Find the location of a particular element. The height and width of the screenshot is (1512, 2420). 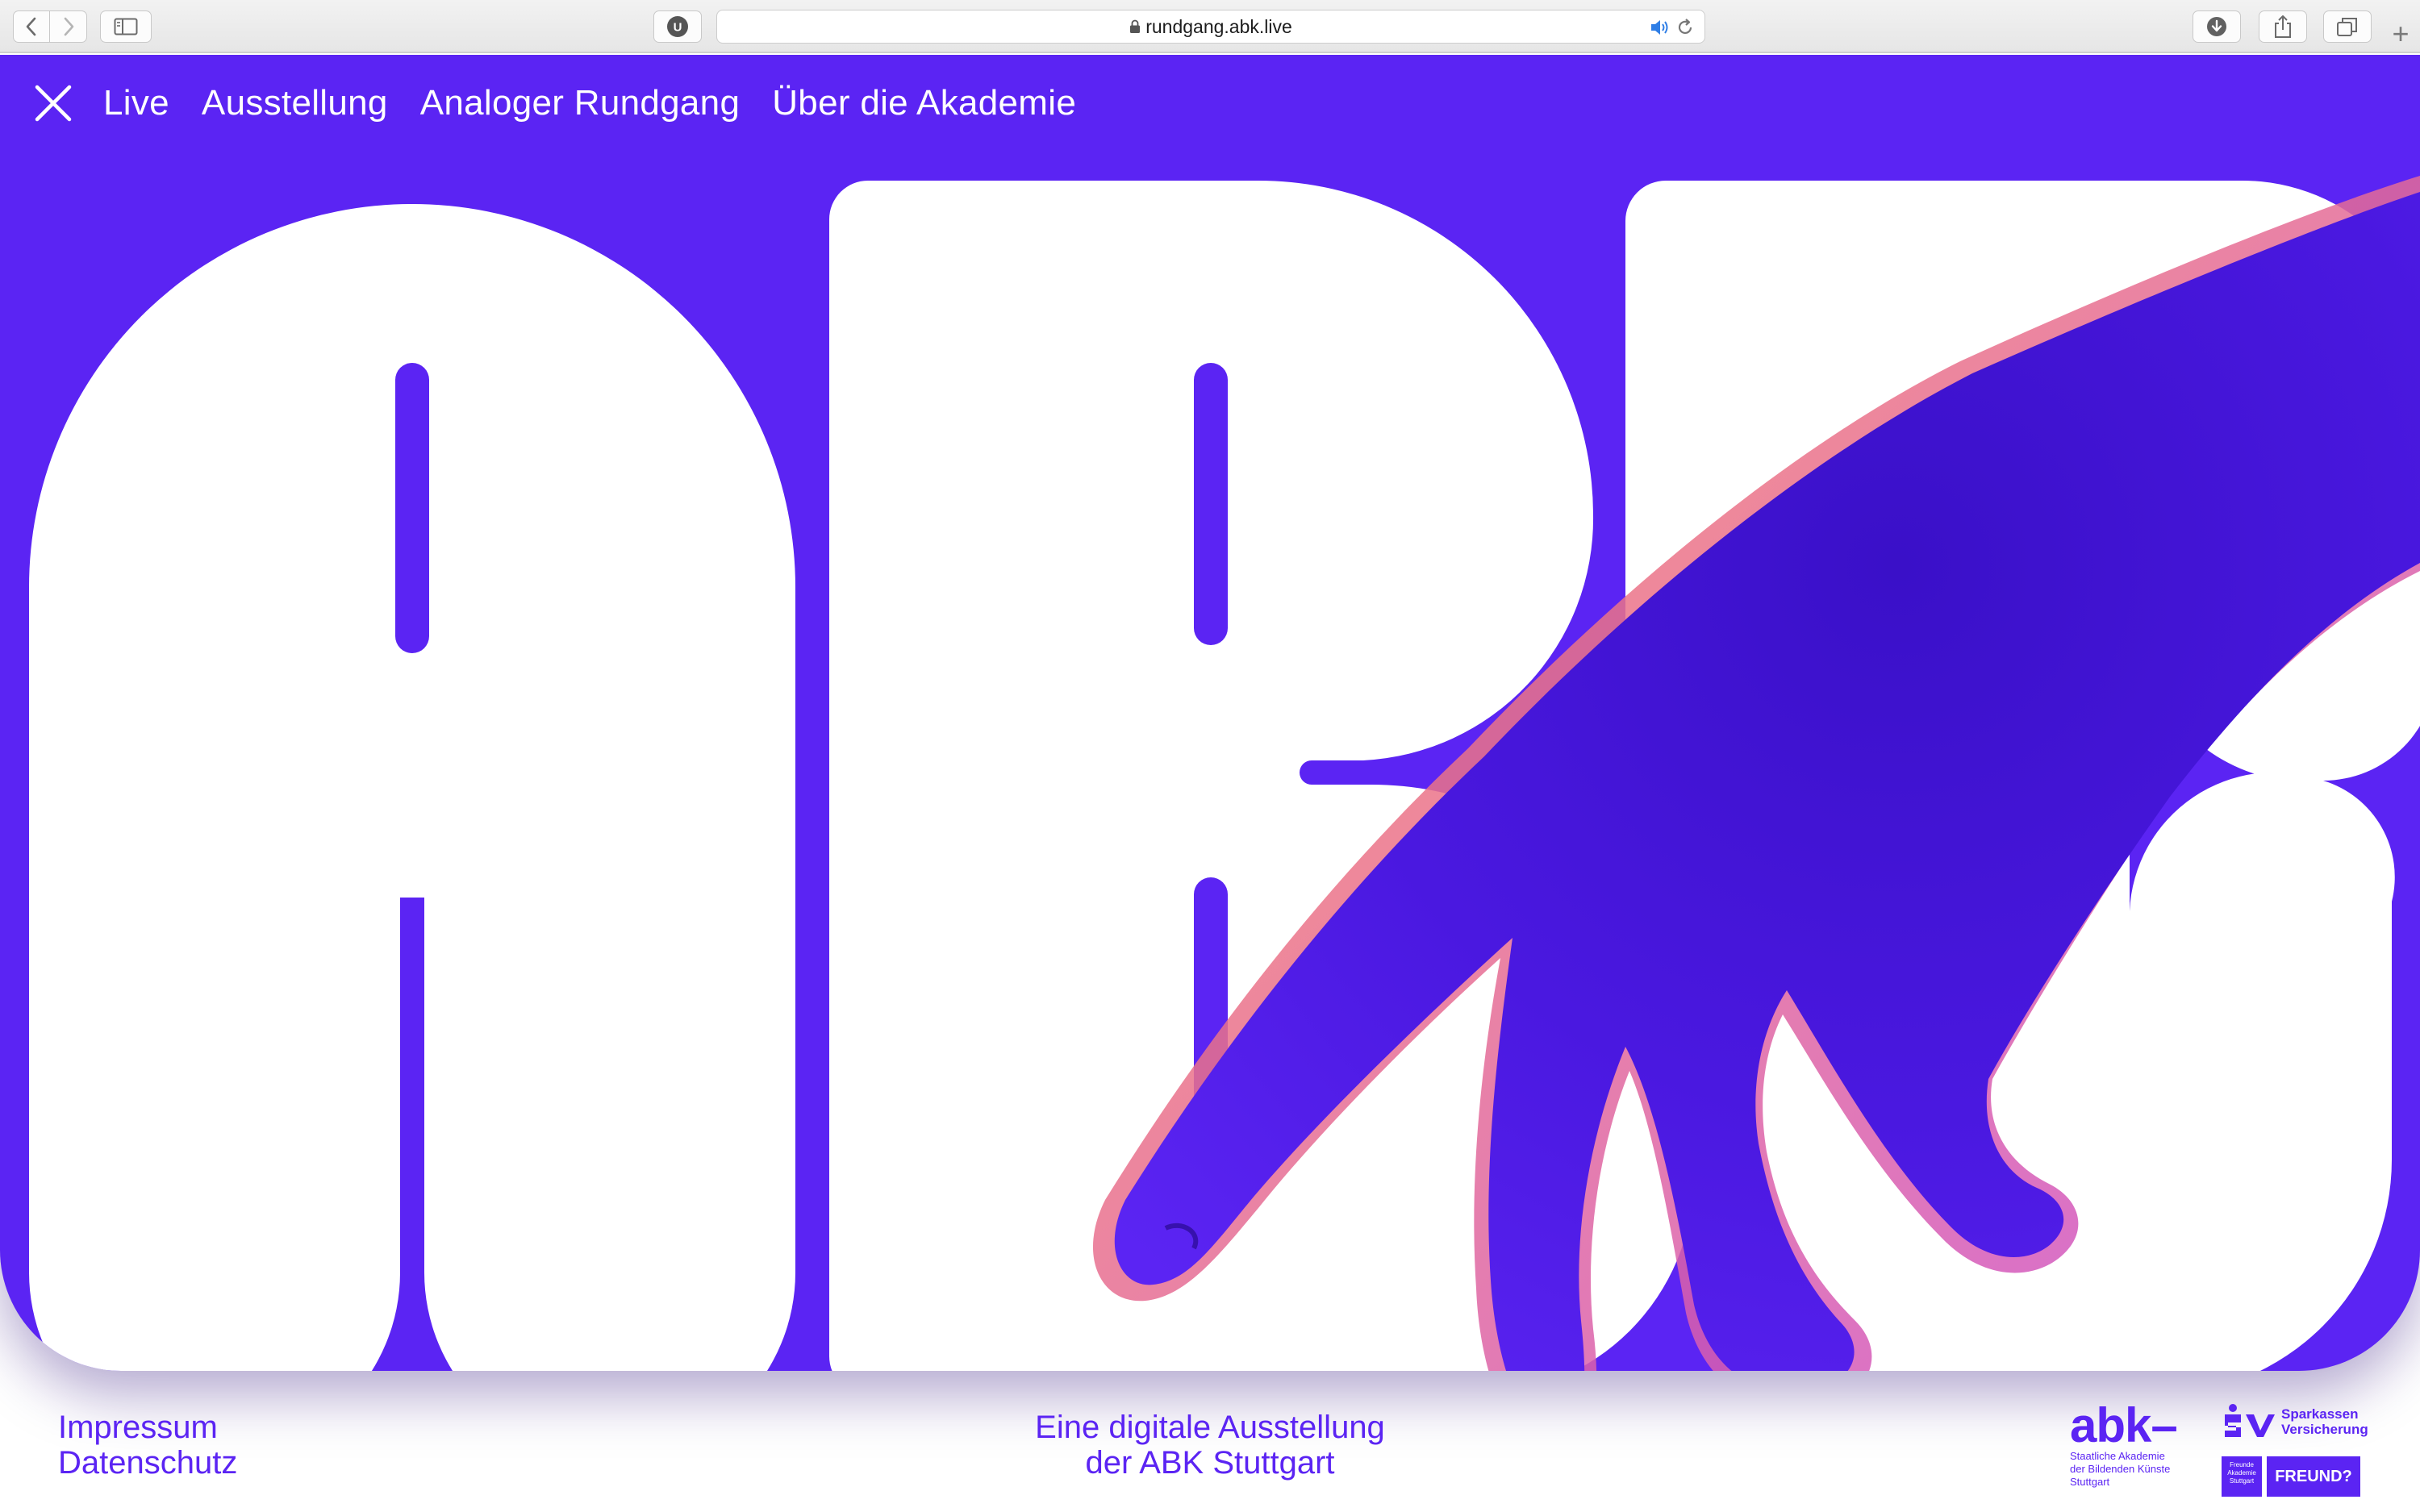

new-tab-button: + is located at coordinates (2401, 35).